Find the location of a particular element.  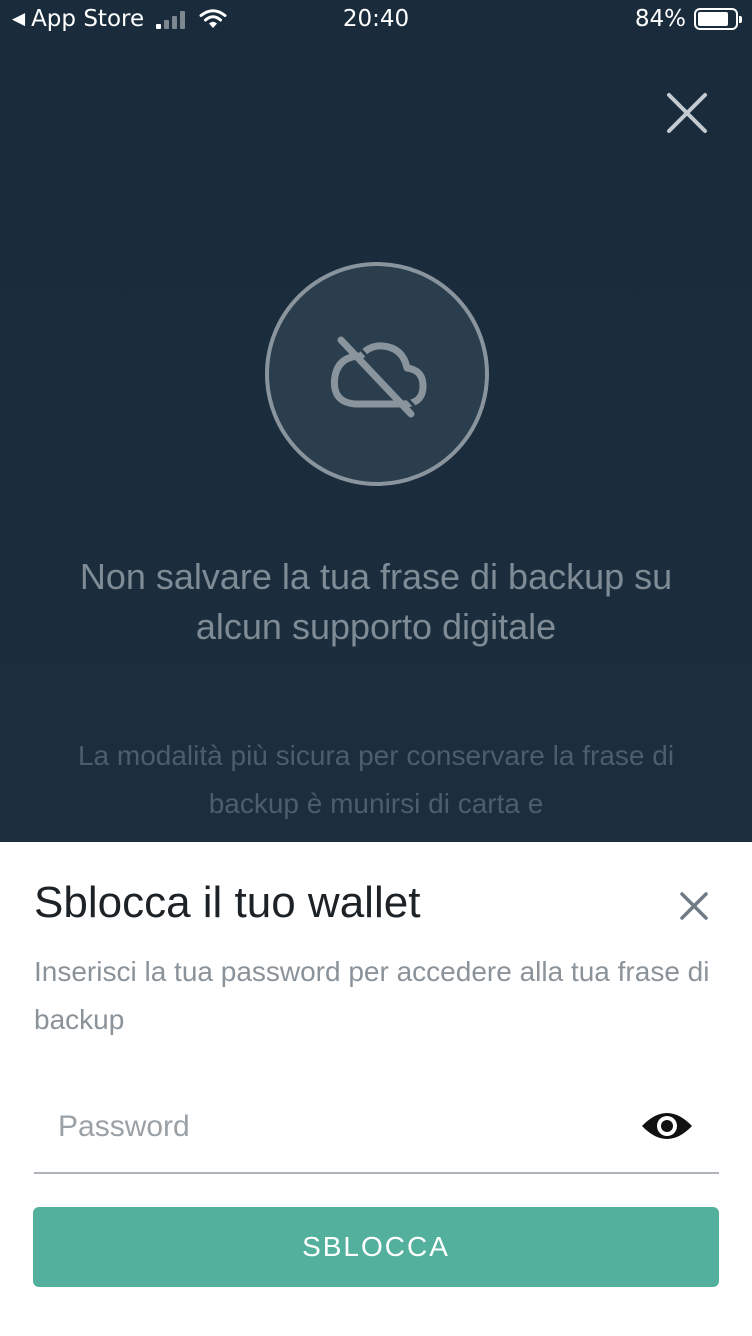

status-battery-group: 84% is located at coordinates (688, 19).